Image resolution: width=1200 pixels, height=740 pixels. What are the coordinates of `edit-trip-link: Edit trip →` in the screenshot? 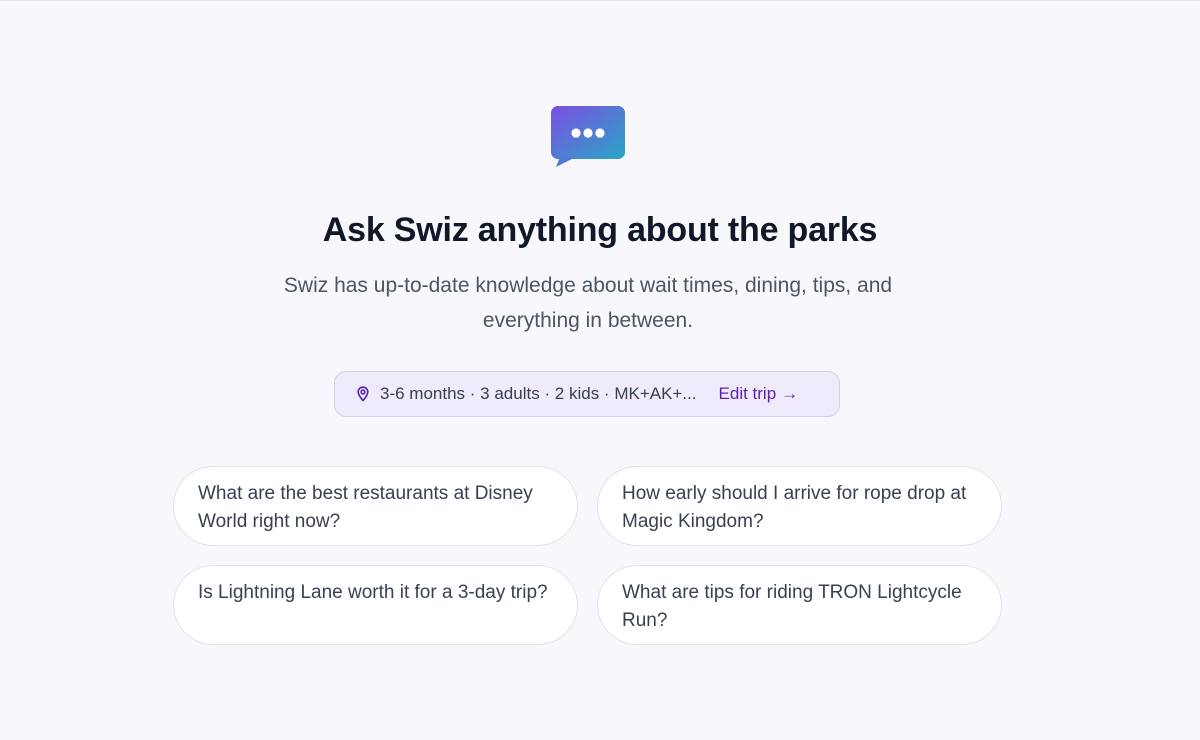 It's located at (759, 394).